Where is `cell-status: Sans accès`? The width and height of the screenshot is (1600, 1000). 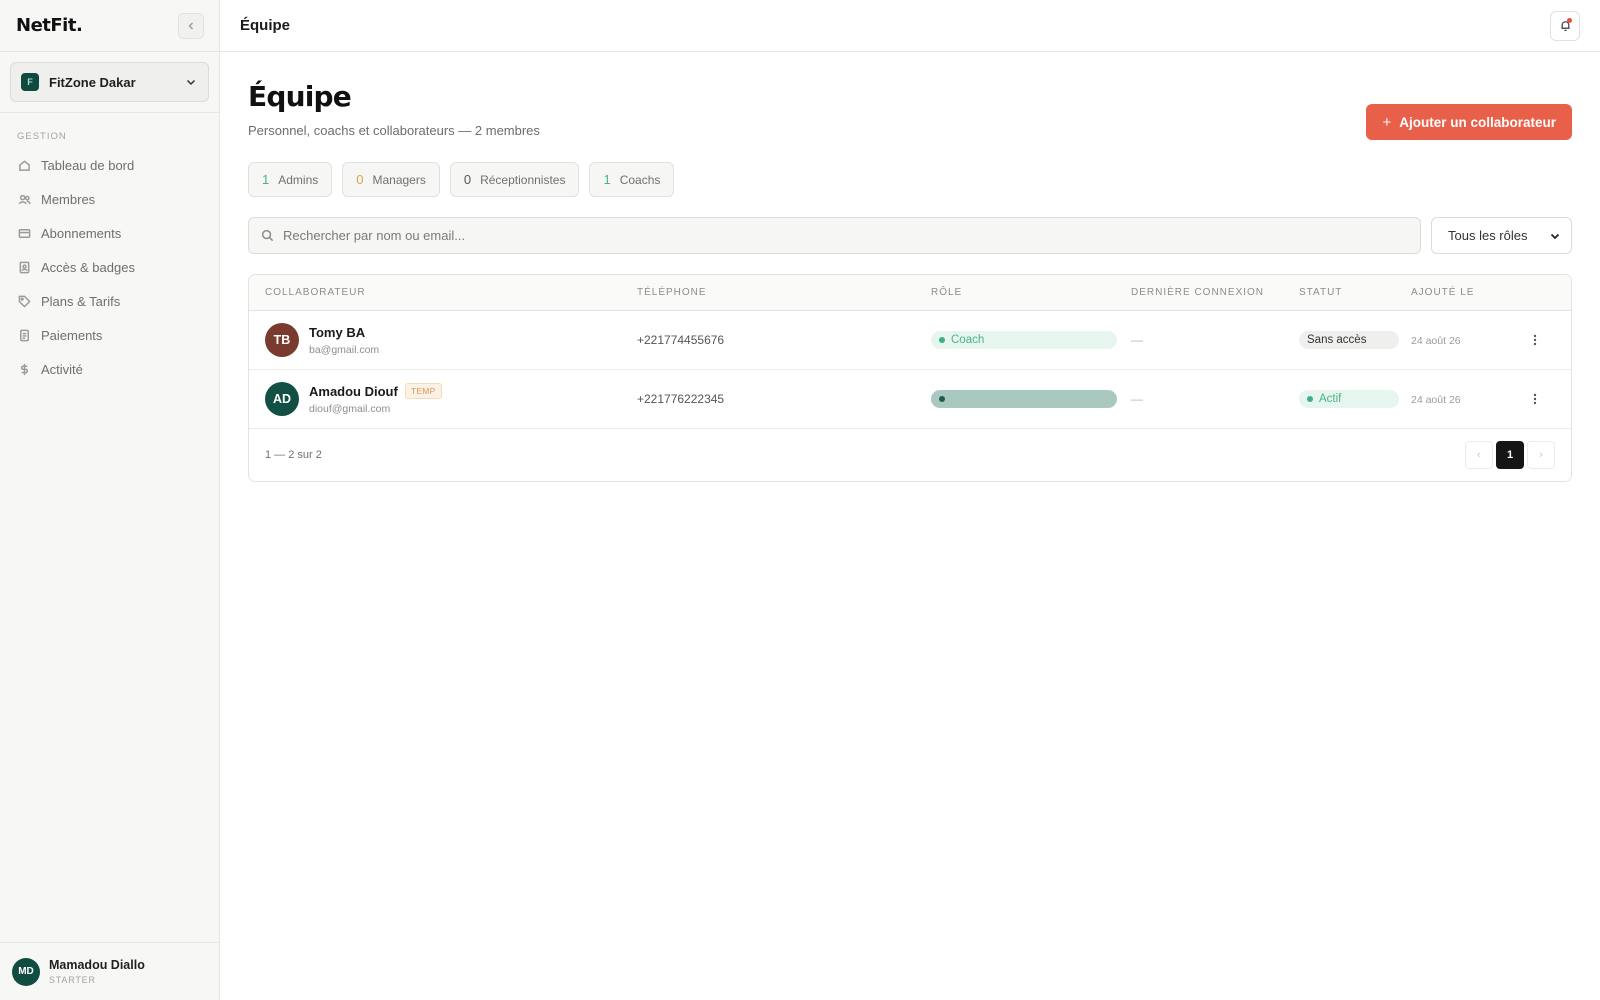 cell-status: Sans accès is located at coordinates (1355, 340).